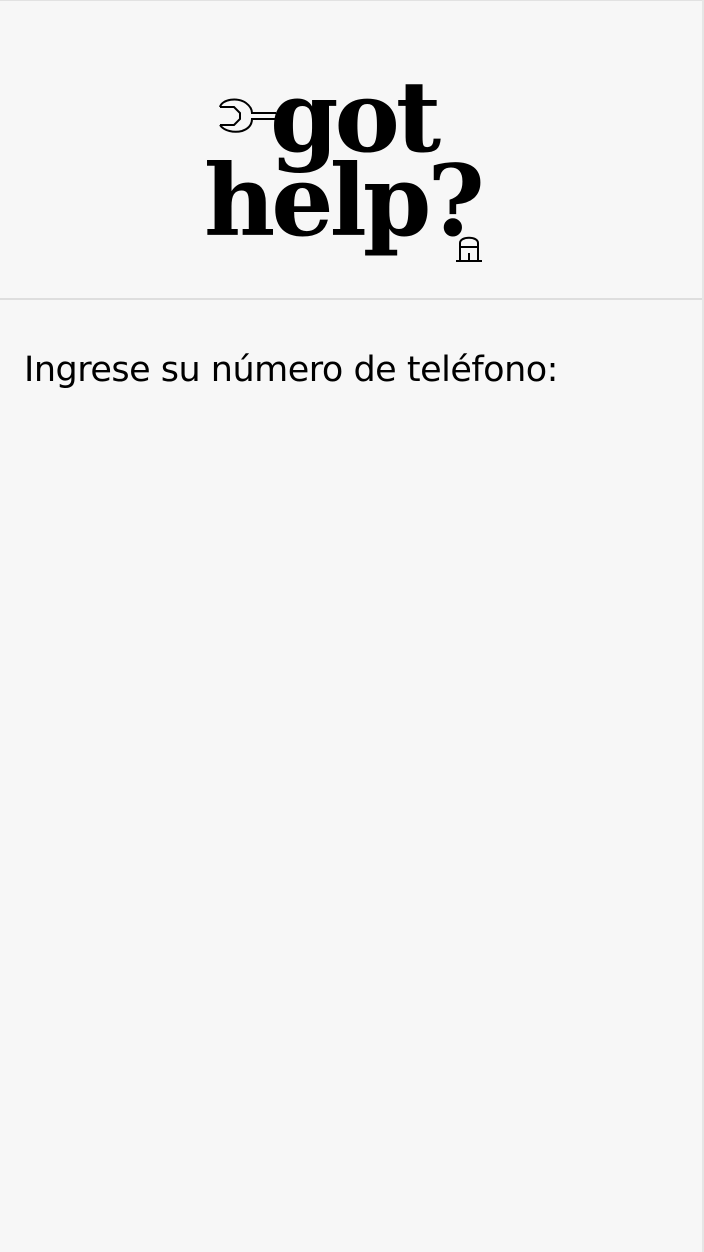 The image size is (704, 1252). I want to click on phone-number-prompt: Ingrese su número de teléfono:, so click(291, 370).